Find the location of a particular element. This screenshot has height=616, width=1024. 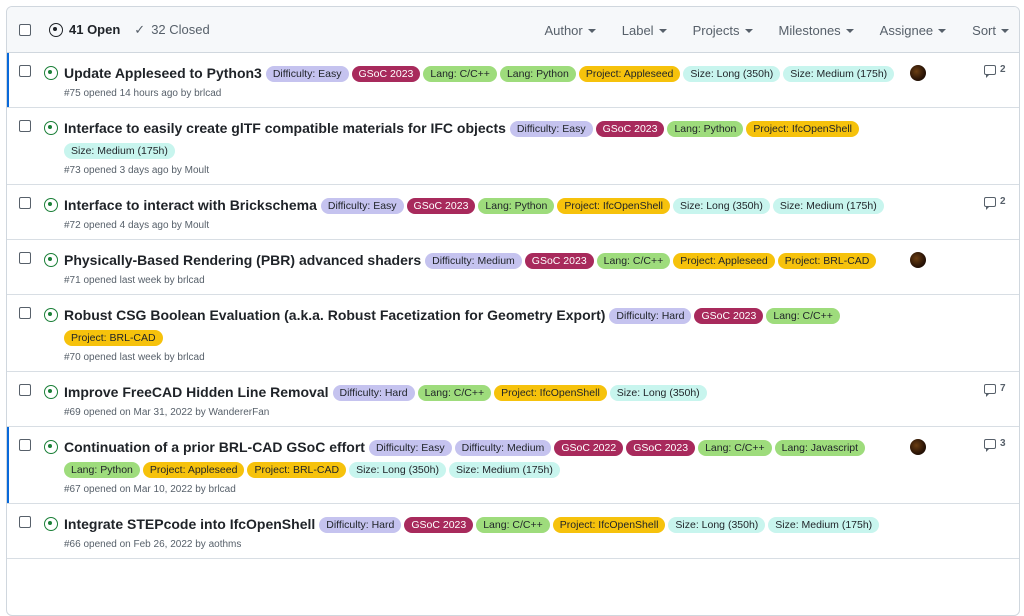

filter-milestones: Milestones is located at coordinates (816, 30).